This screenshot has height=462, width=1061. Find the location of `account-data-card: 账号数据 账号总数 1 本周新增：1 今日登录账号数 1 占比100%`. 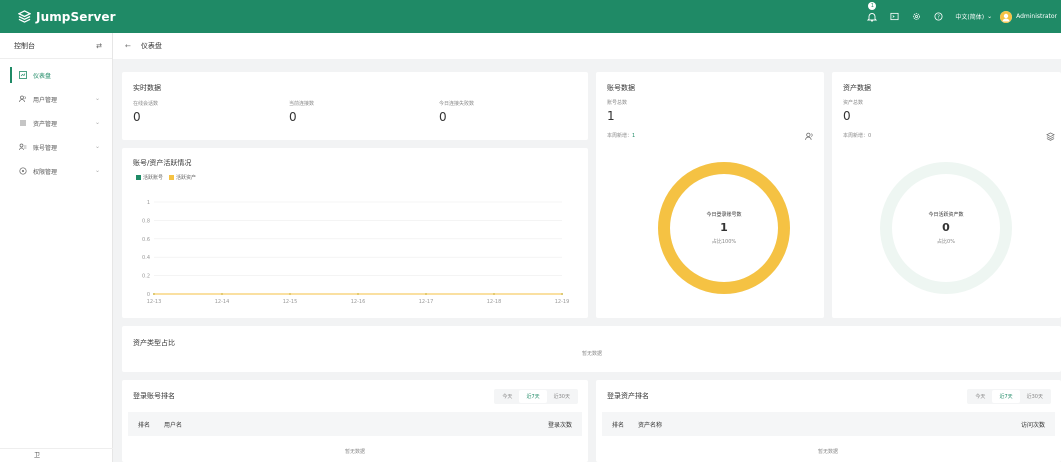

account-data-card: 账号数据 账号总数 1 本周新增：1 今日登录账号数 1 占比100% is located at coordinates (710, 195).